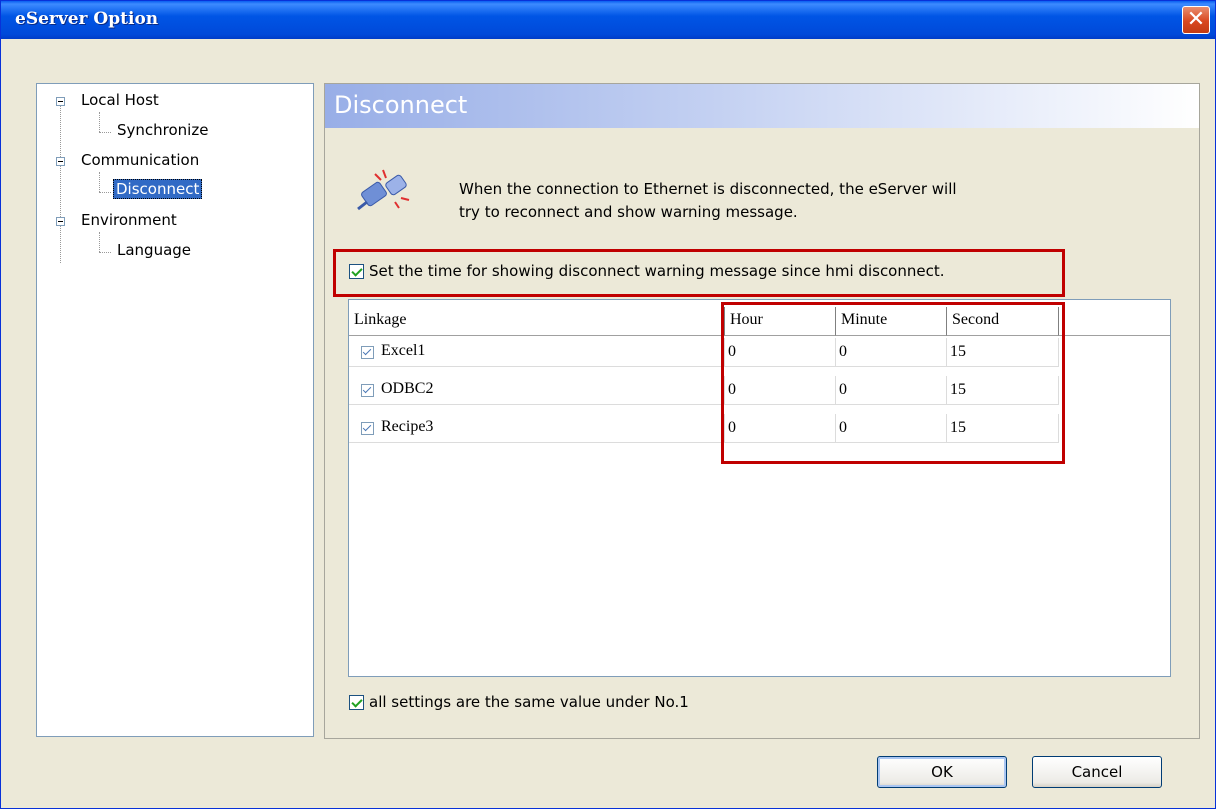 The image size is (1216, 809). What do you see at coordinates (537, 390) in the screenshot?
I see `table-row: ODBC2` at bounding box center [537, 390].